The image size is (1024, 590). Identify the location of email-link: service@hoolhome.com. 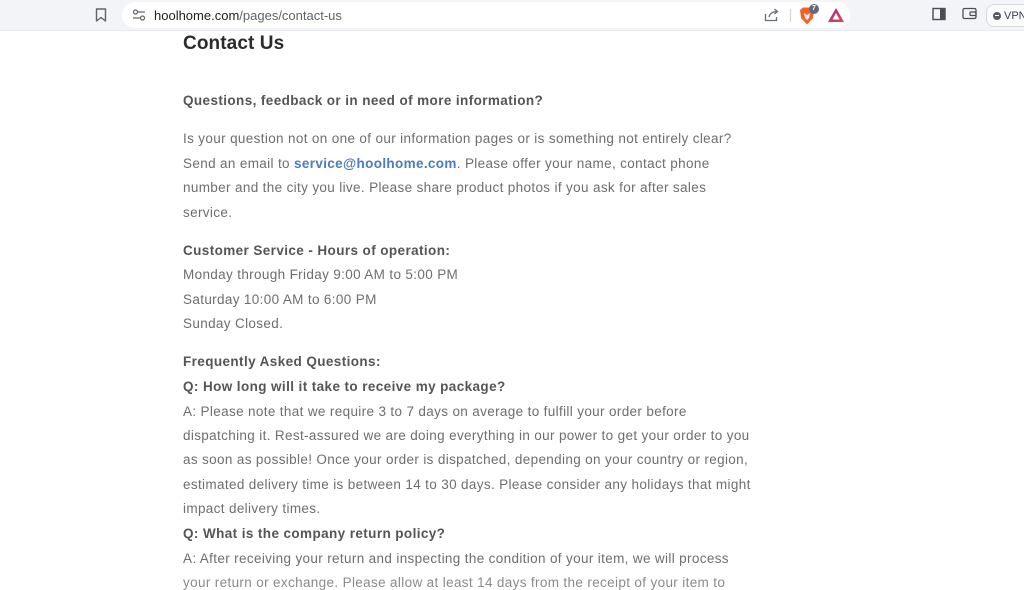
(375, 163).